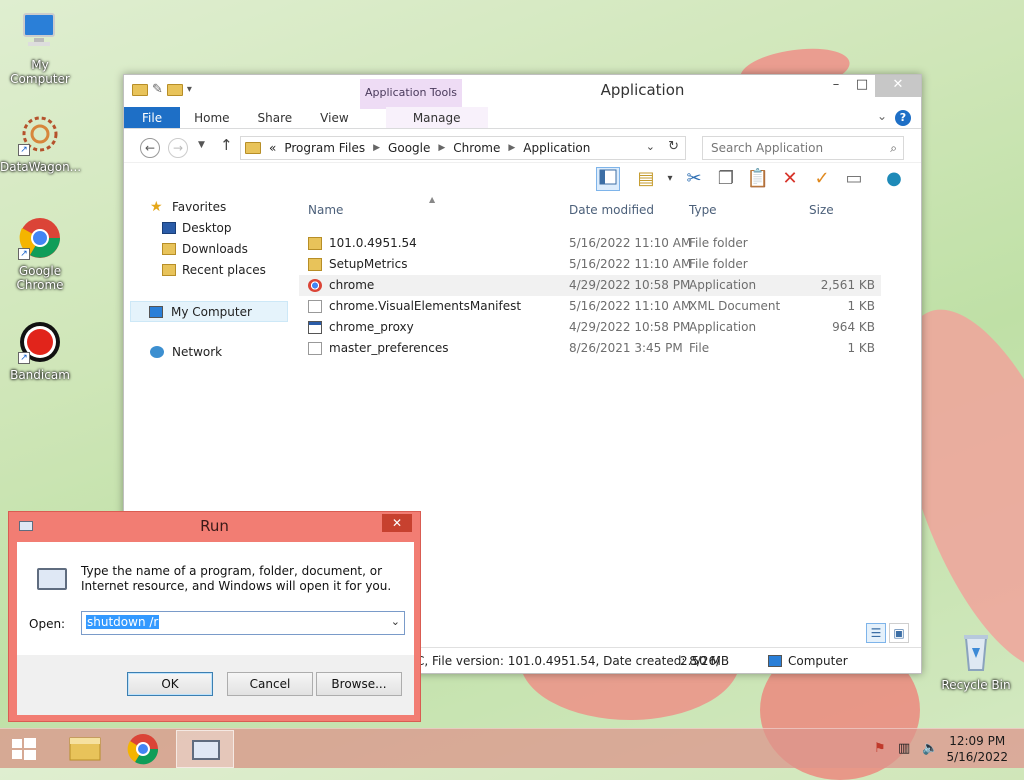 Image resolution: width=1024 pixels, height=780 pixels. I want to click on back-button: ←, so click(150, 148).